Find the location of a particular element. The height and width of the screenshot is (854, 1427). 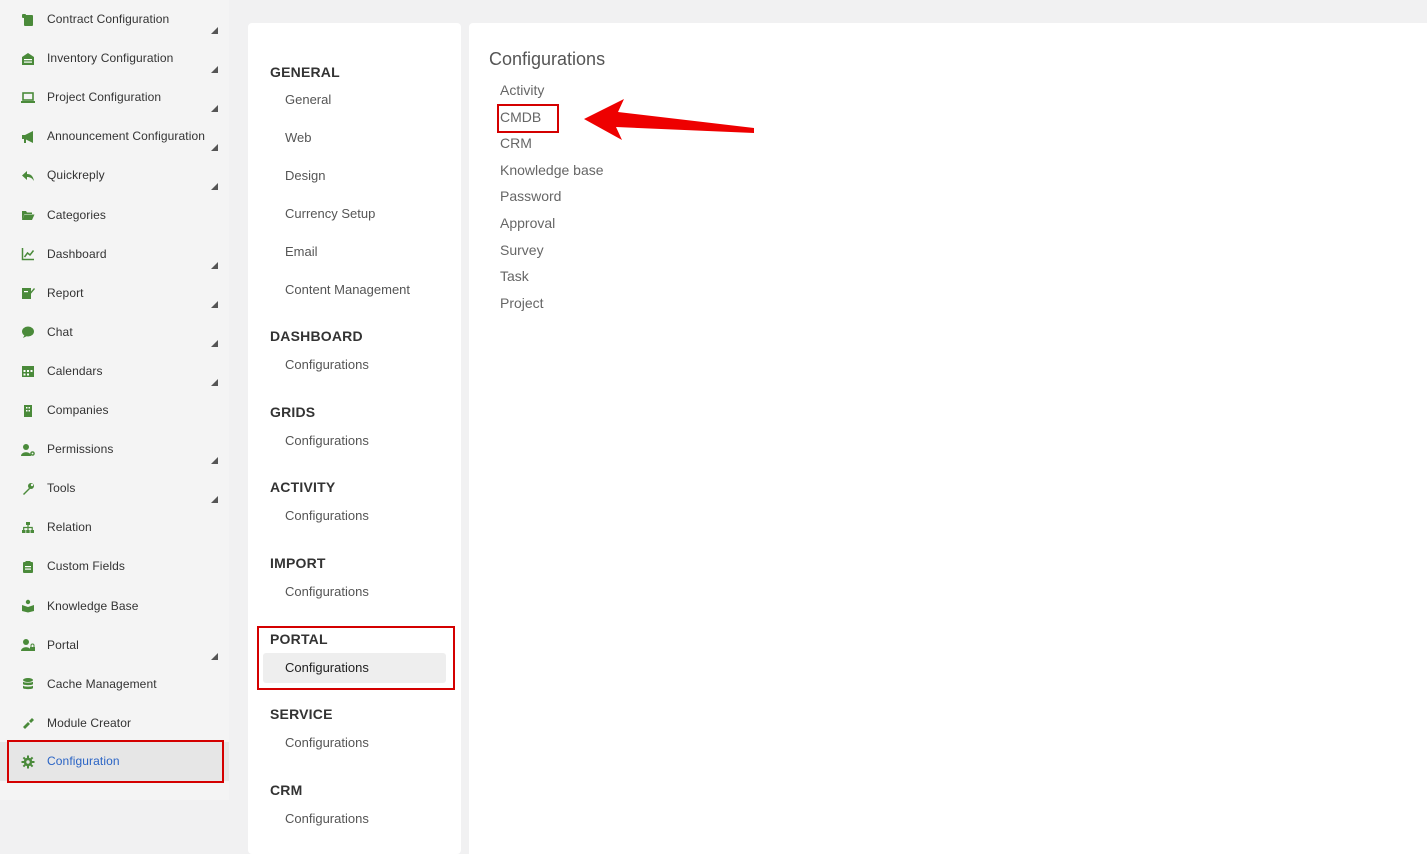

sidebar-item-project-configuration: Project Configuration is located at coordinates (114, 97).